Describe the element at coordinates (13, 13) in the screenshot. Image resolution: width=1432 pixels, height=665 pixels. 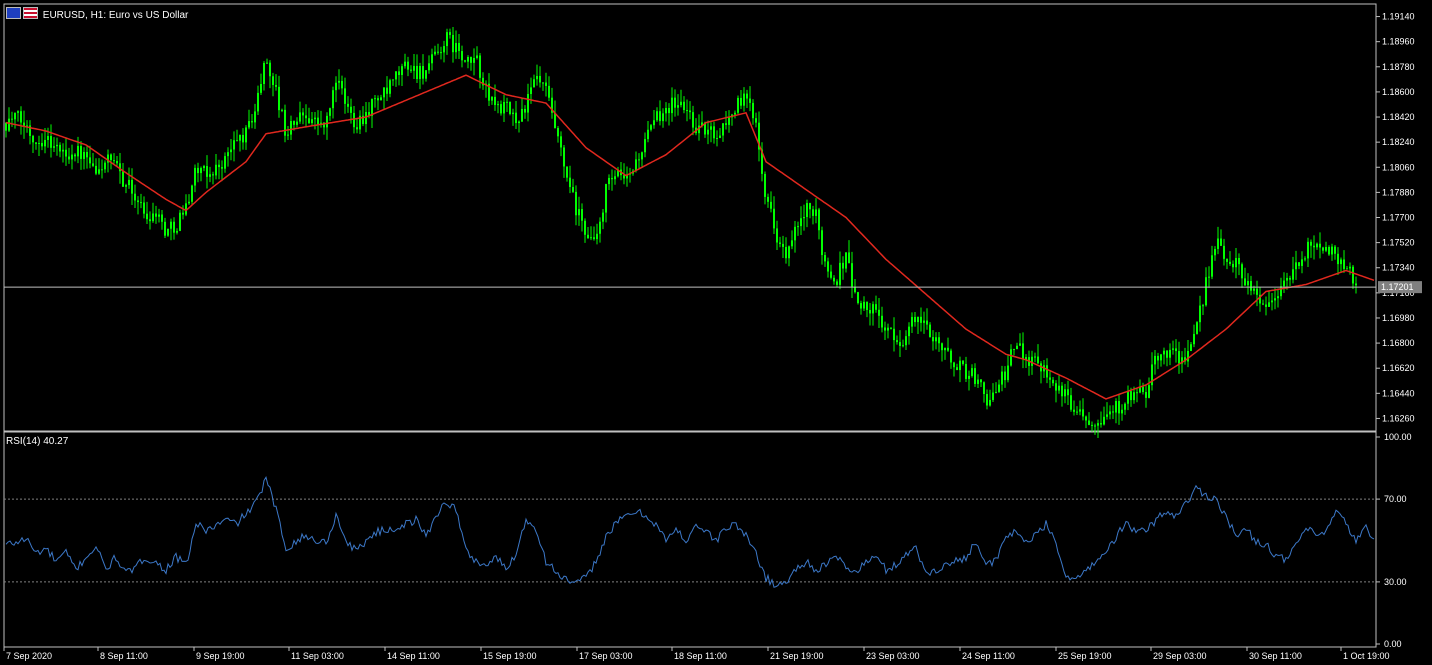
I see `eur-flag-icon` at that location.